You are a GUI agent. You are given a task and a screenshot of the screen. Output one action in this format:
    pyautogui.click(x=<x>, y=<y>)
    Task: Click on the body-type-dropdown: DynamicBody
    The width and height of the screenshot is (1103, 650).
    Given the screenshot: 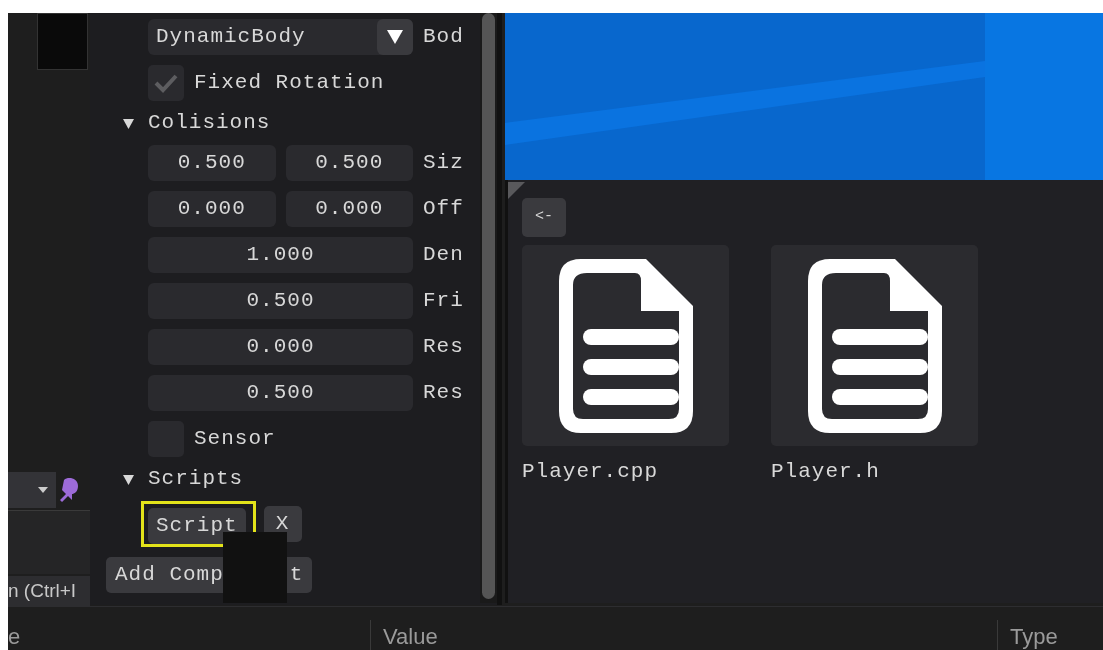 What is the action you would take?
    pyautogui.click(x=280, y=37)
    